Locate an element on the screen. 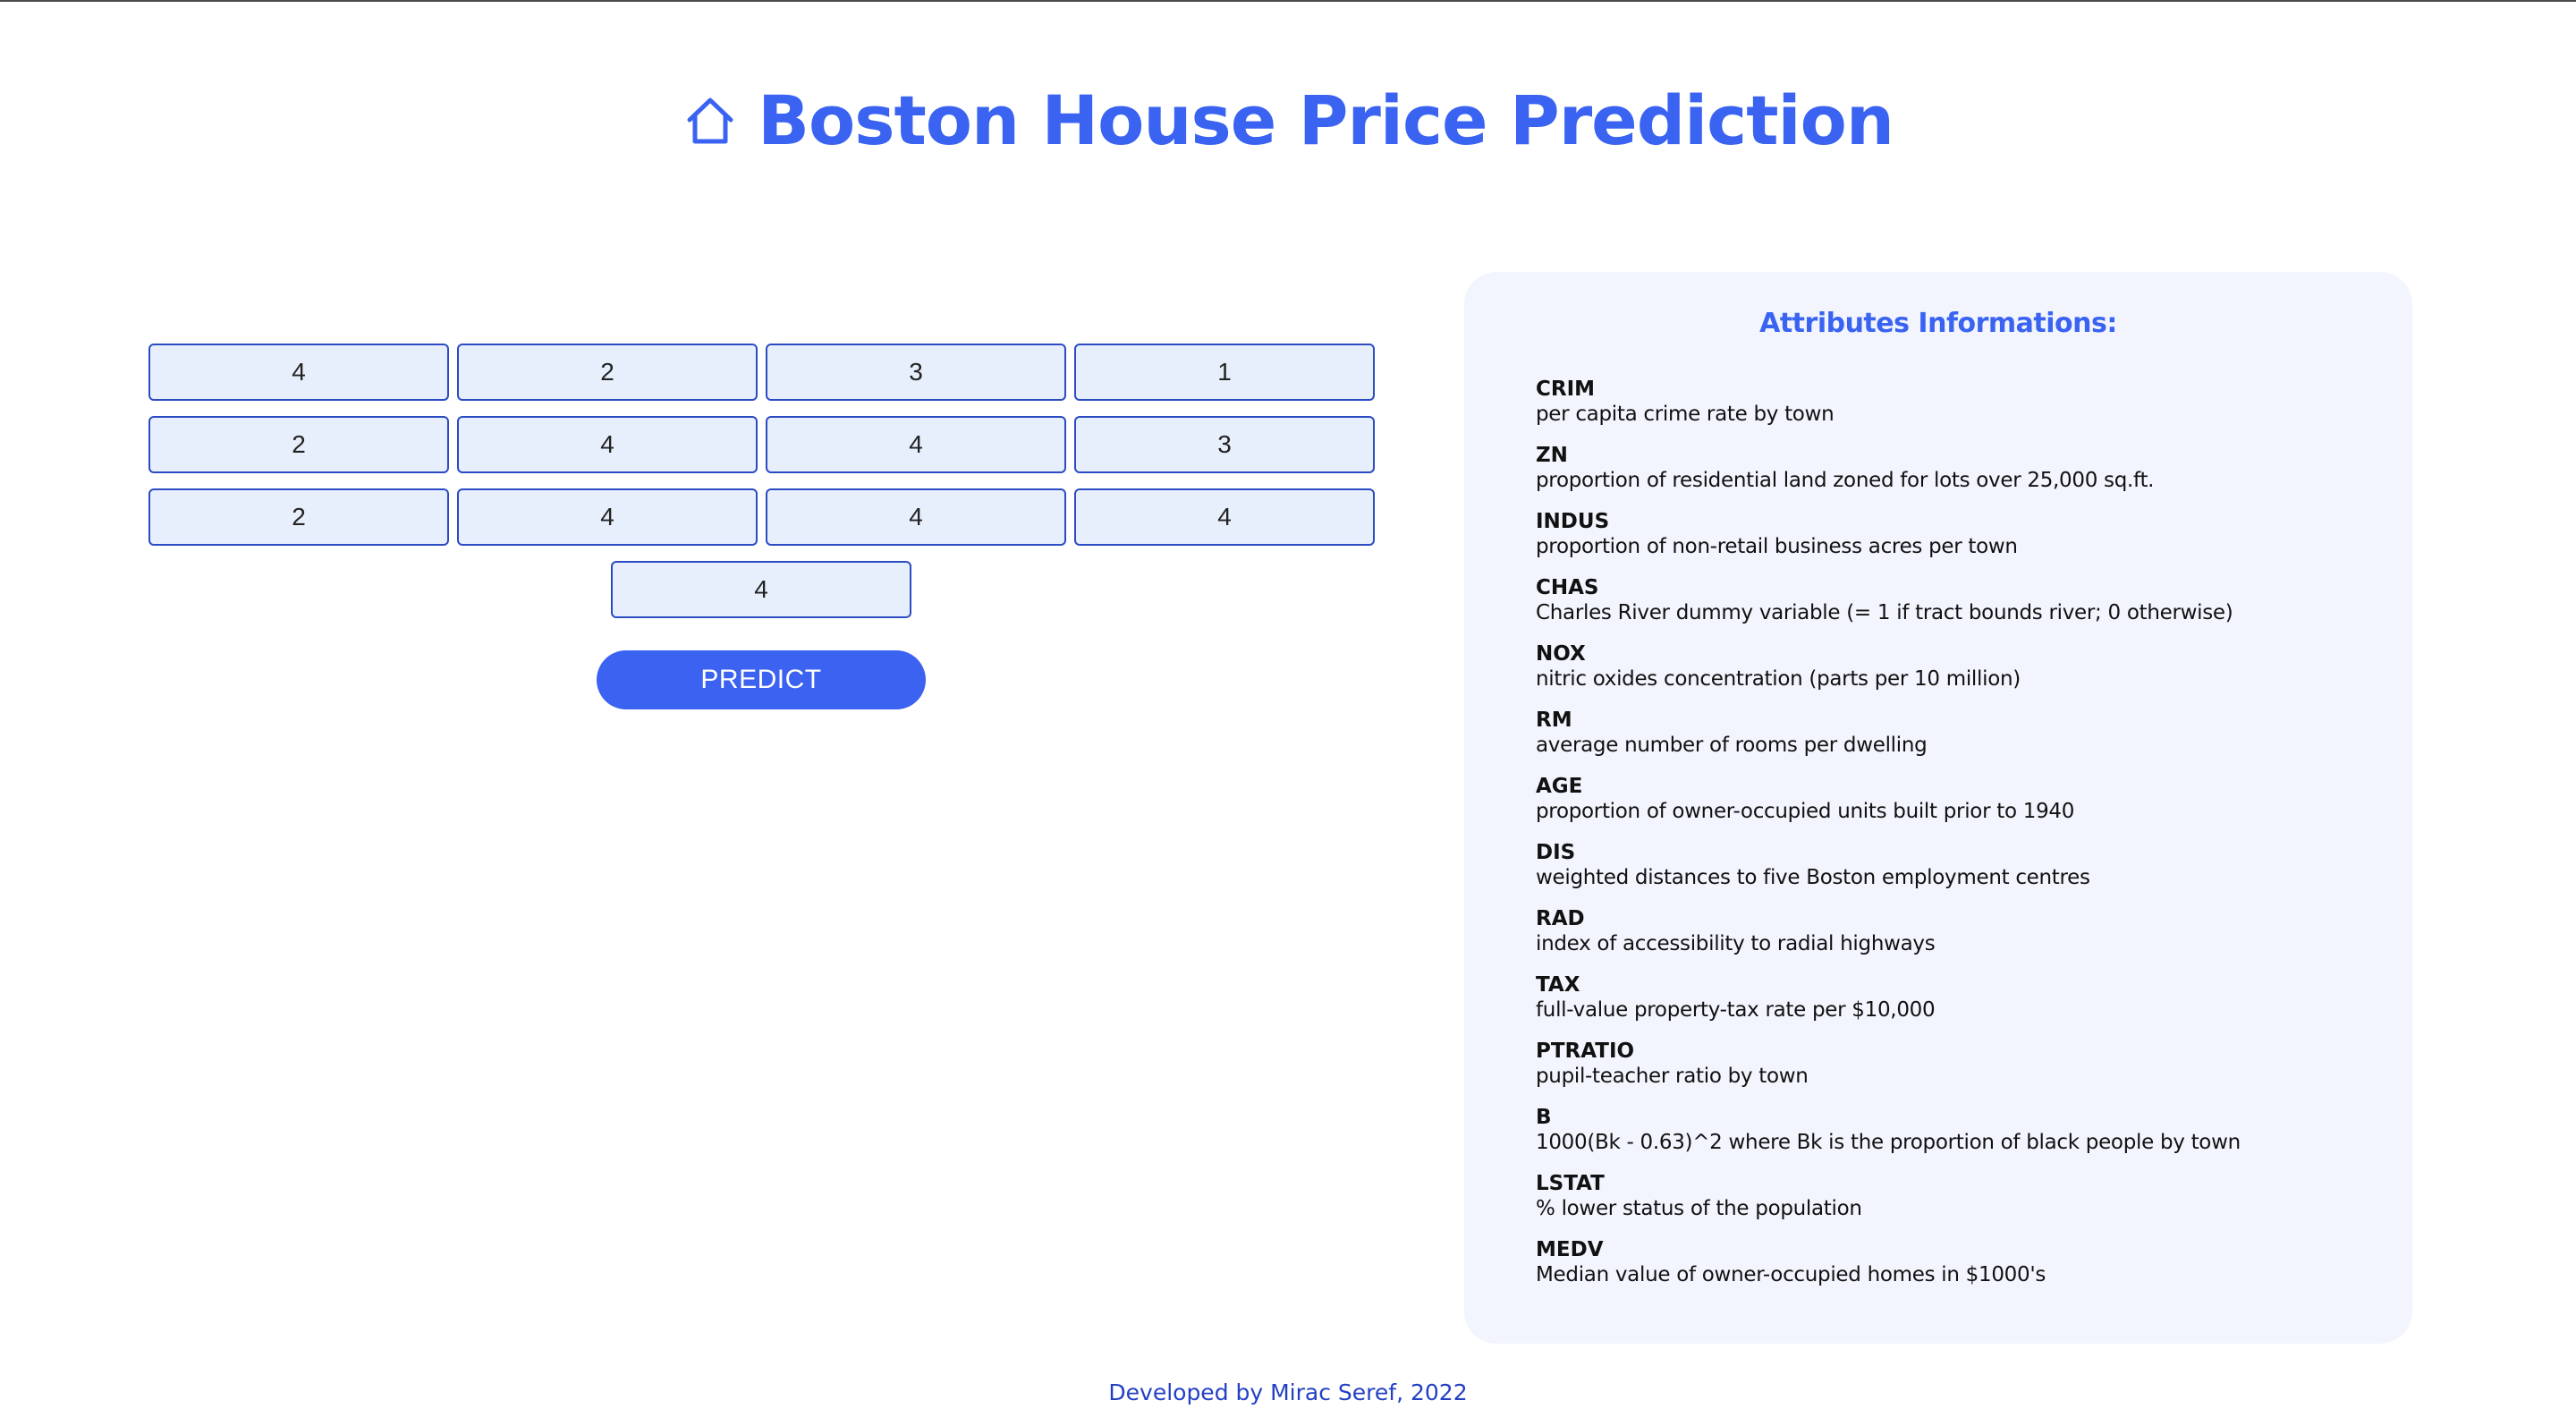 The image size is (2576, 1426). attribute-name: RM is located at coordinates (1554, 720).